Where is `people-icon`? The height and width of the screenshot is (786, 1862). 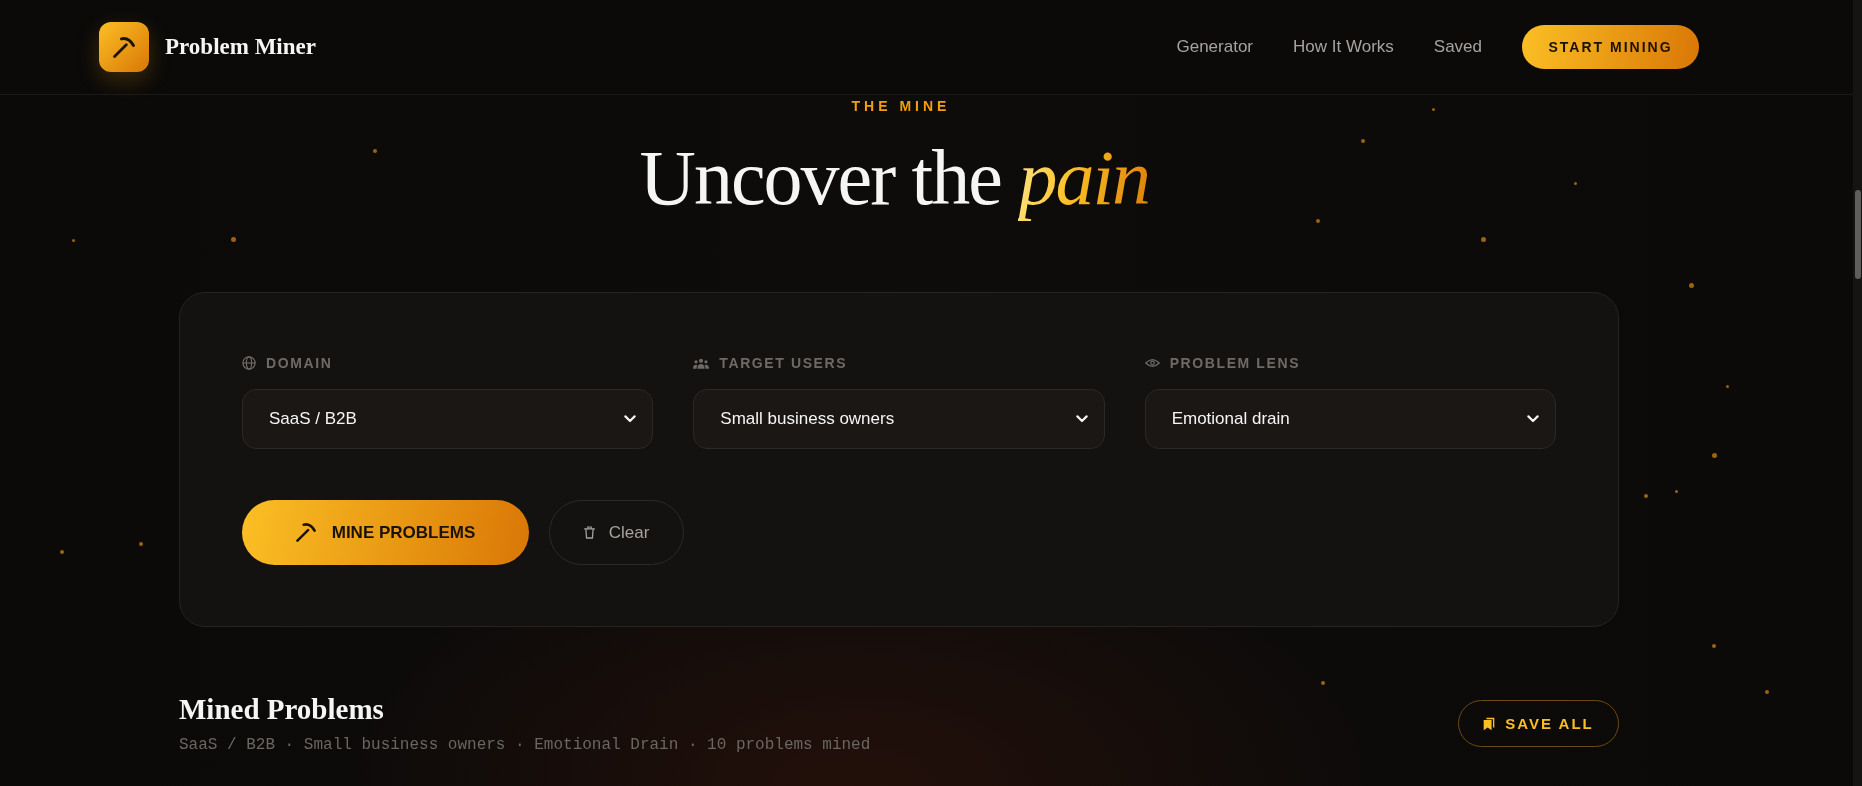 people-icon is located at coordinates (701, 363).